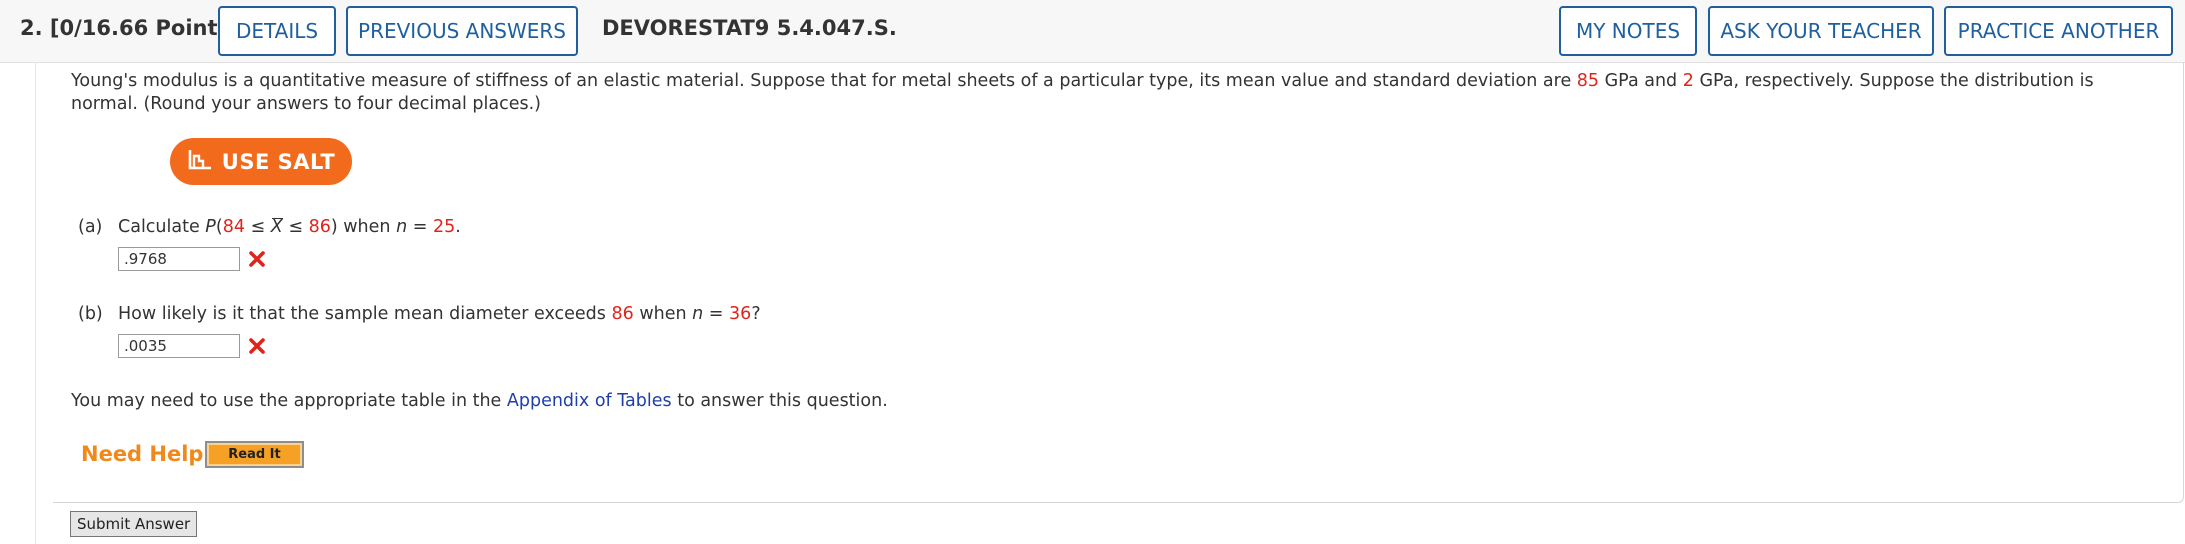 This screenshot has height=544, width=2185. Describe the element at coordinates (254, 454) in the screenshot. I see `read-it-button: Read It` at that location.